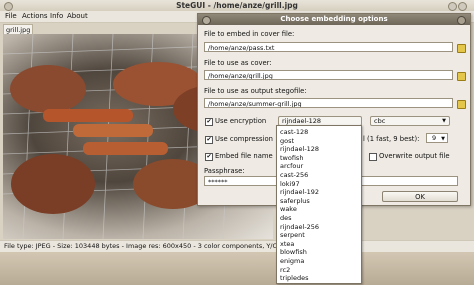 Image resolution: width=474 pixels, height=285 pixels. What do you see at coordinates (295, 201) in the screenshot?
I see `dropdown-option: saferplus` at bounding box center [295, 201].